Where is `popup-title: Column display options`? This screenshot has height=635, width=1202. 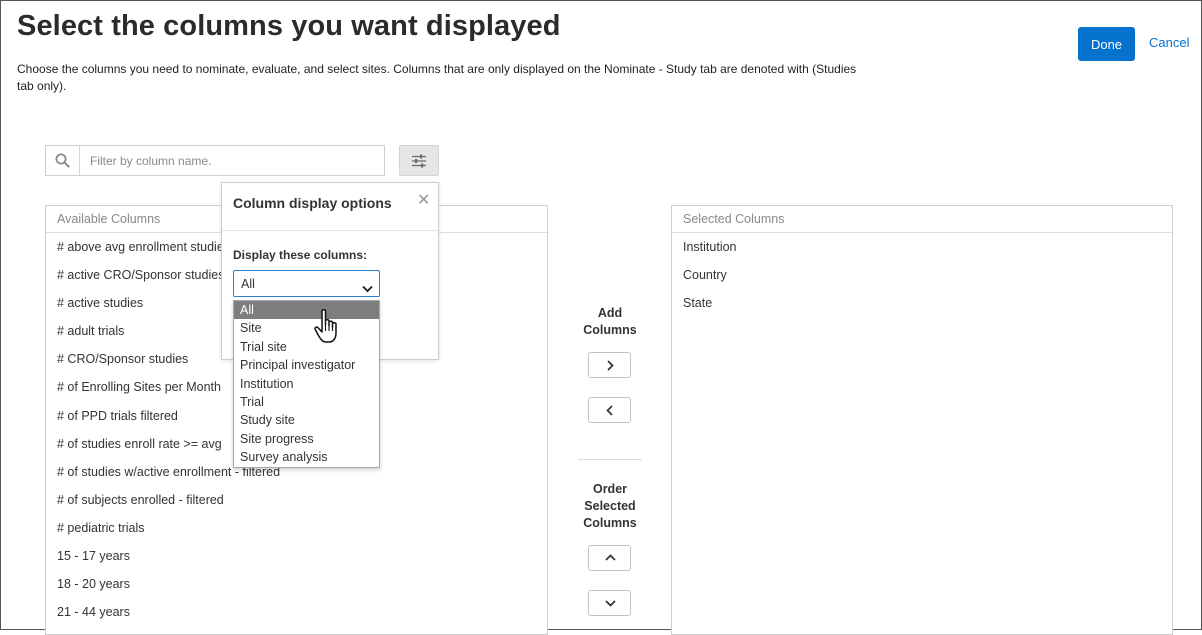
popup-title: Column display options is located at coordinates (312, 203).